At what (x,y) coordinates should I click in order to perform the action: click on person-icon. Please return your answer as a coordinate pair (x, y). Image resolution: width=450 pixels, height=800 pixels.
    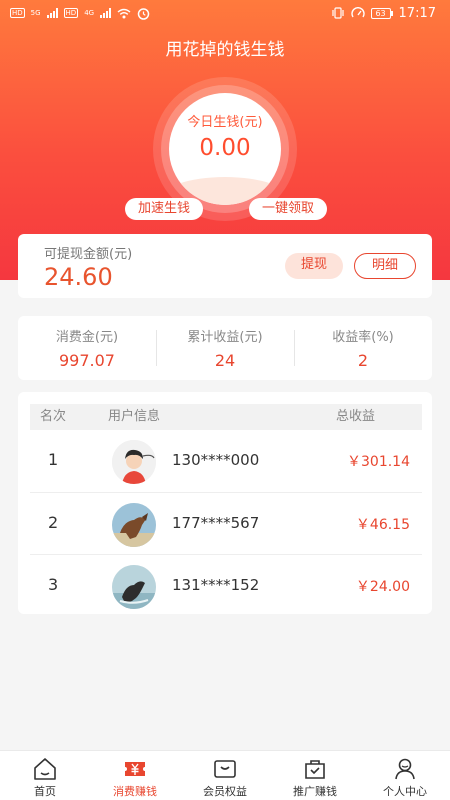
    Looking at the image, I should click on (405, 769).